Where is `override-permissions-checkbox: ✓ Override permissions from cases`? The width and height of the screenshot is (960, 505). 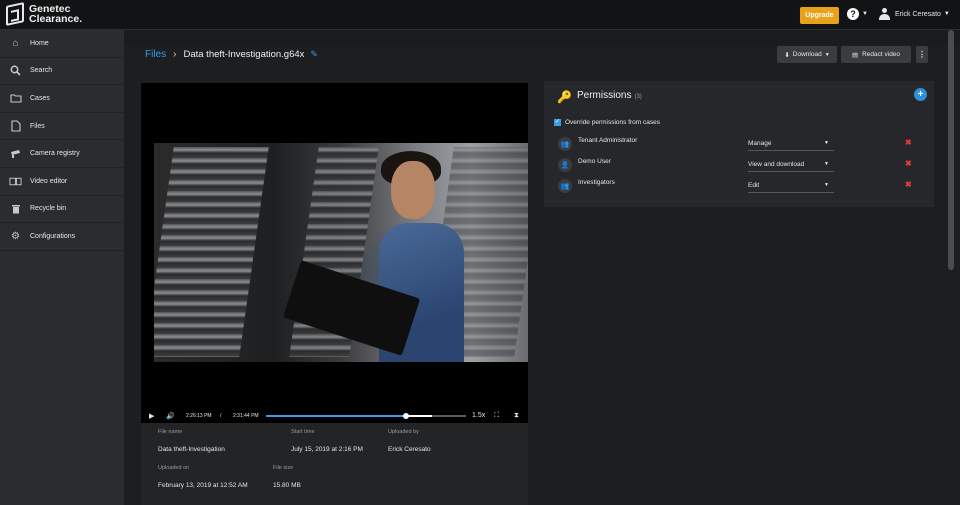 override-permissions-checkbox: ✓ Override permissions from cases is located at coordinates (607, 122).